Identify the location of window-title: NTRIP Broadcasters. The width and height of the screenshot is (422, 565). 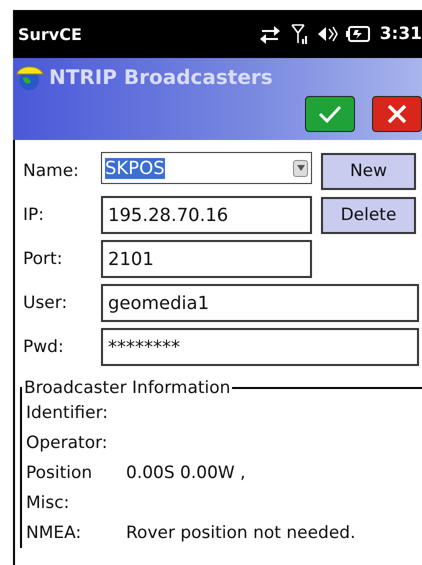
(161, 77).